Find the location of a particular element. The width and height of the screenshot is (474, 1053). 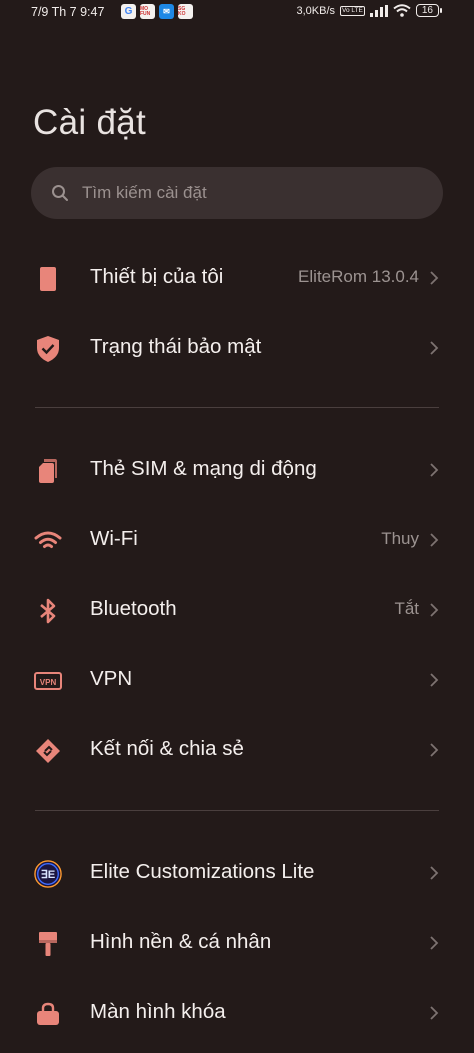

search-icon is located at coordinates (60, 193).